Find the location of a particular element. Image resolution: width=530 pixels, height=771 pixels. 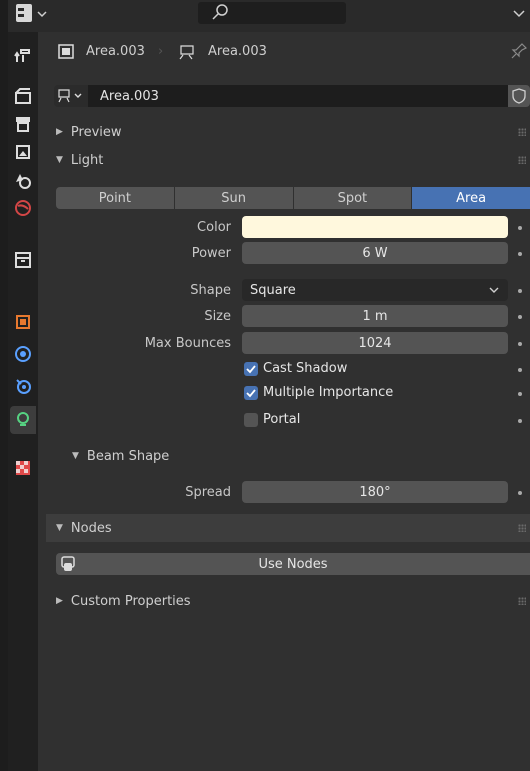

collection-icon is located at coordinates (23, 260).